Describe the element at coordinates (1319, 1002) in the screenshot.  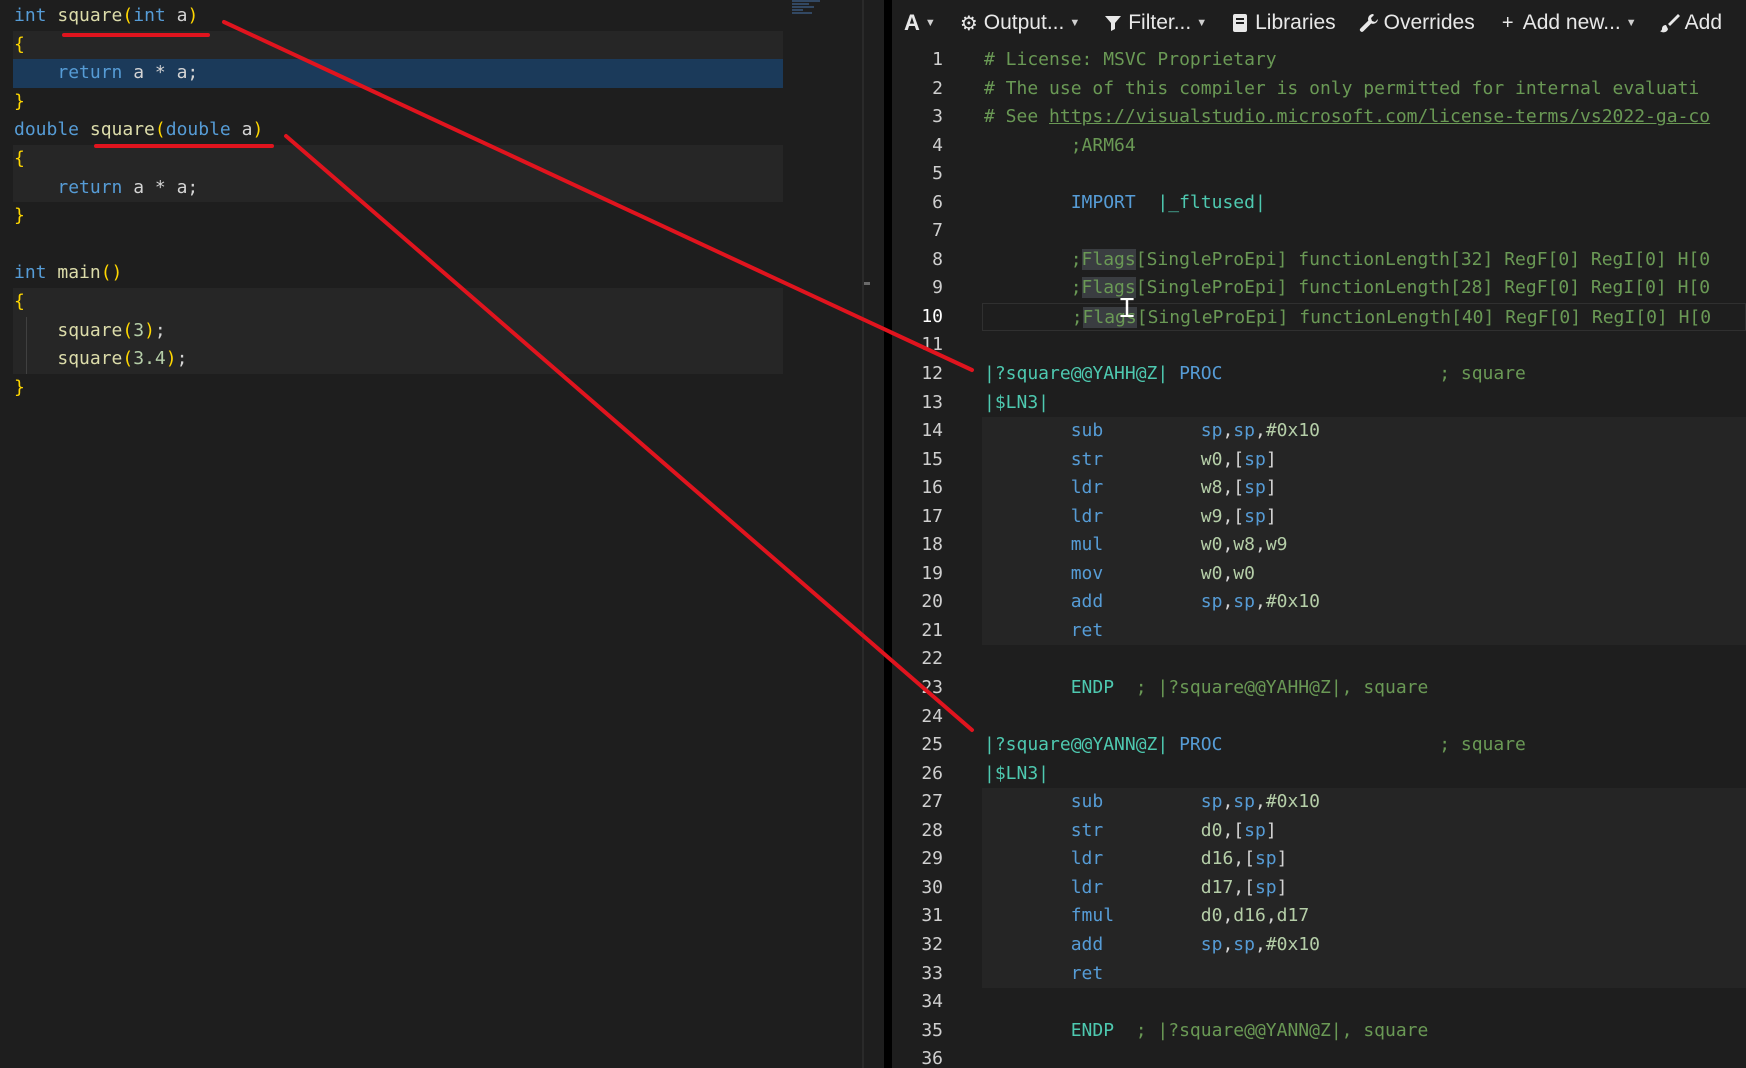
I see `asm-line: 34` at that location.